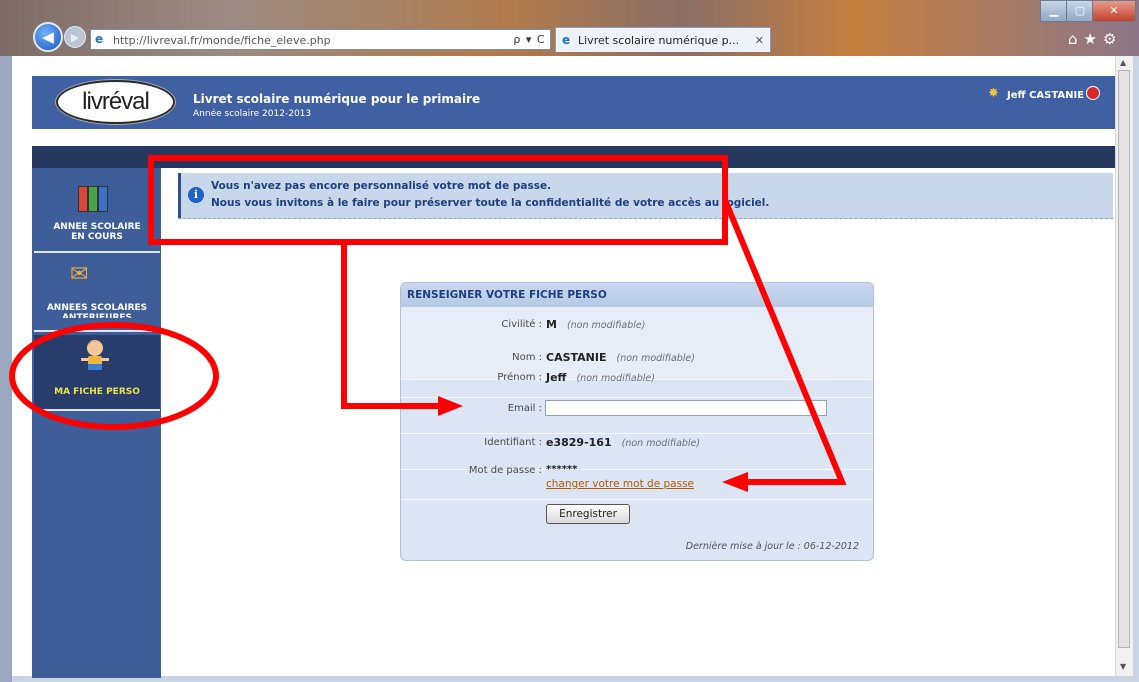  Describe the element at coordinates (79, 274) in the screenshot. I see `documents-icon: ✉` at that location.